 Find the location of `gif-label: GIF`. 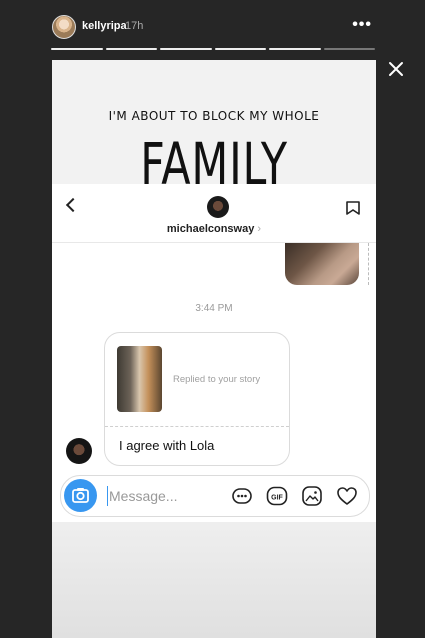

gif-label: GIF is located at coordinates (277, 498).